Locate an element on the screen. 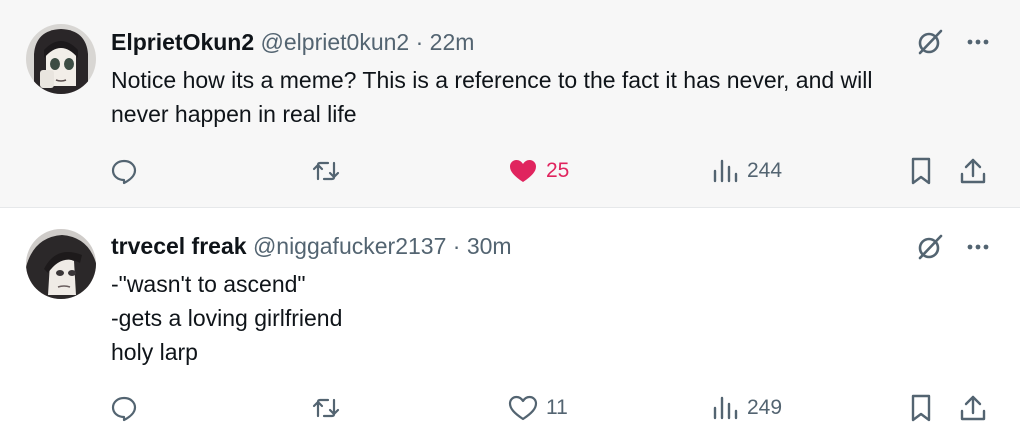 The width and height of the screenshot is (1020, 446). tweet-header: ElprietOkun2 @elpriet0kun2 · 22m is located at coordinates (292, 42).